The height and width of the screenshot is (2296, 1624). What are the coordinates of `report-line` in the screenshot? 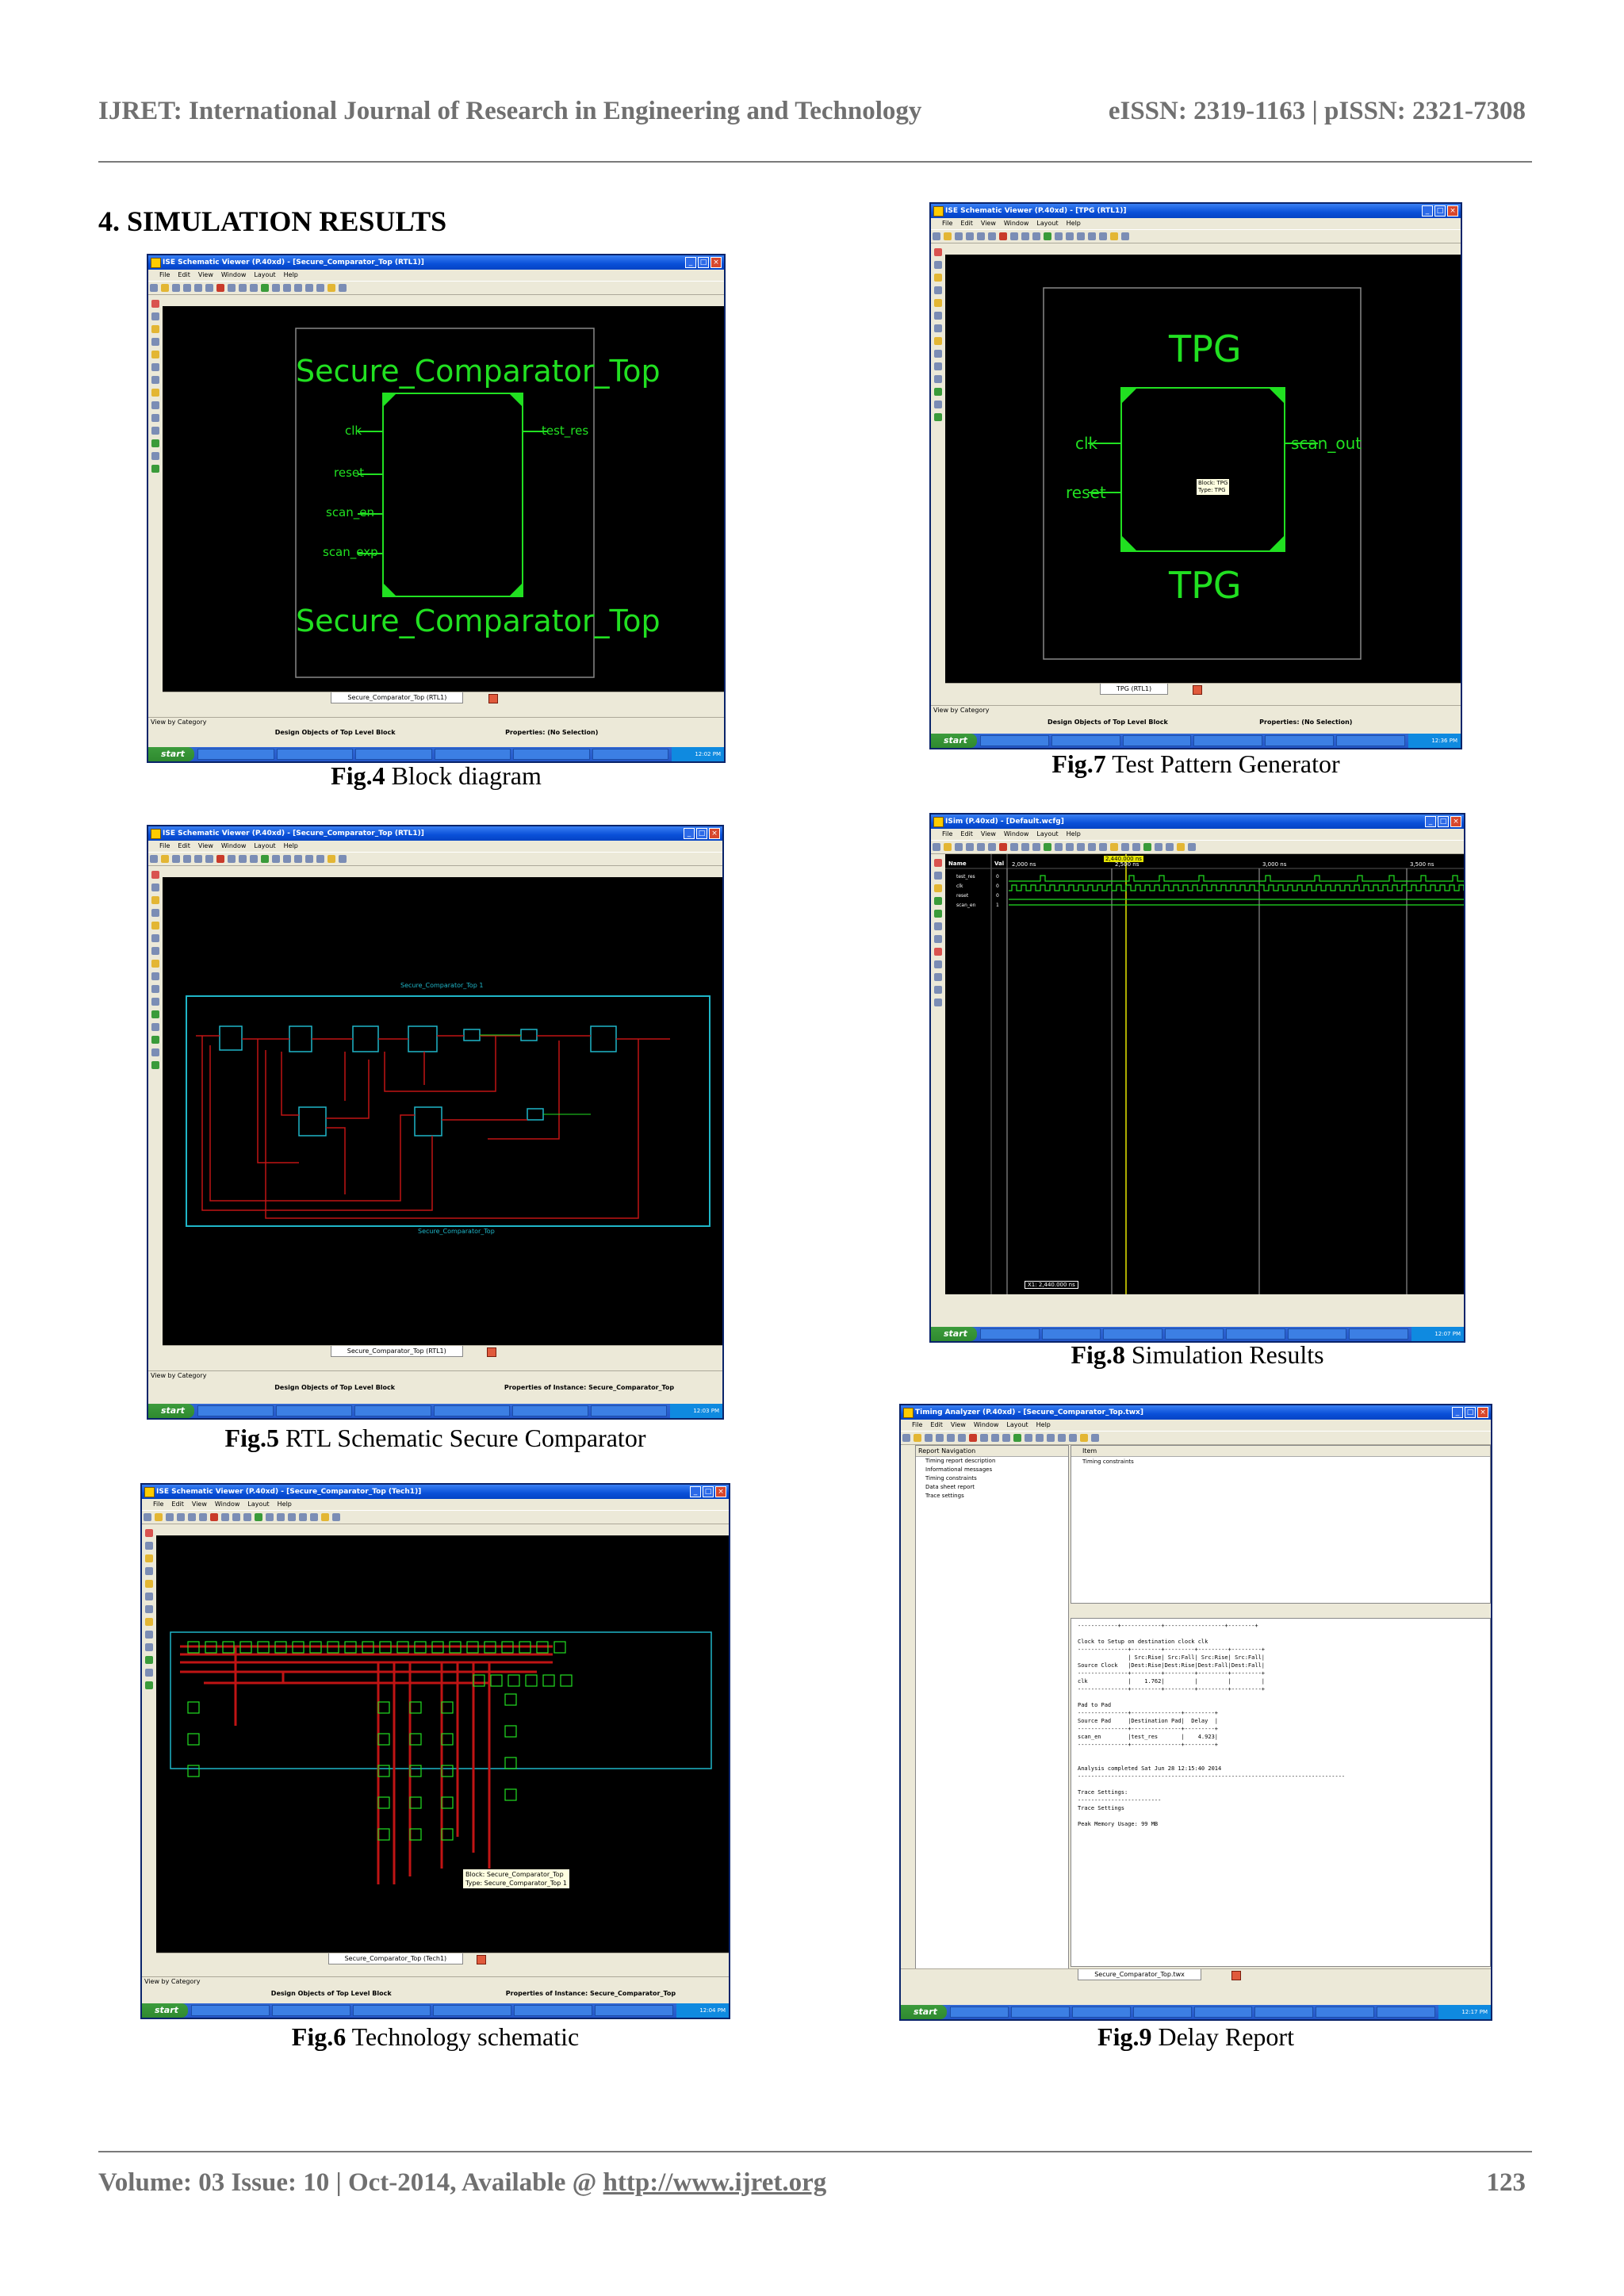 It's located at (1281, 1697).